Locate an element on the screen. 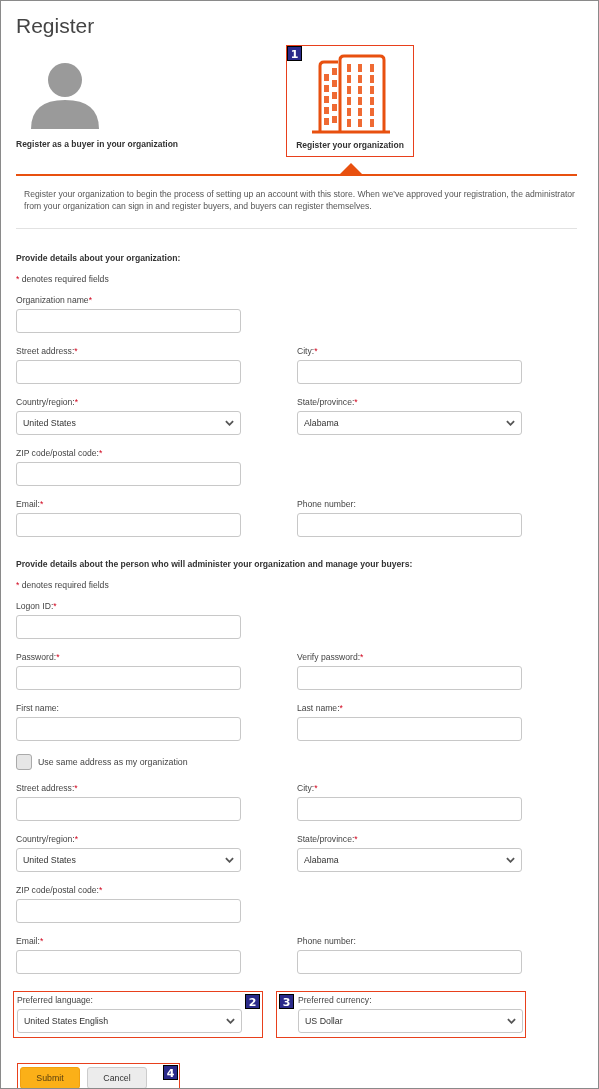 The image size is (599, 1089). field-label: Preferred language: is located at coordinates (55, 1000).